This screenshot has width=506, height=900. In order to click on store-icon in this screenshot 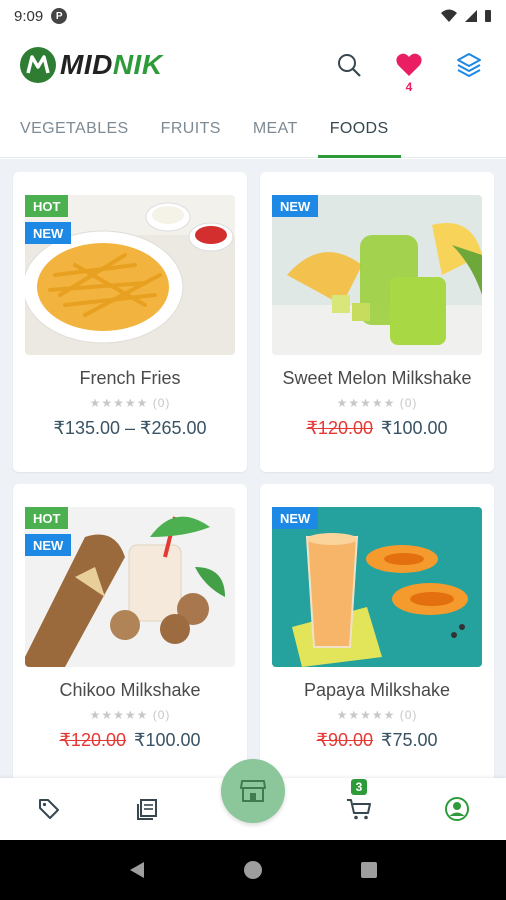, I will do `click(253, 791)`.